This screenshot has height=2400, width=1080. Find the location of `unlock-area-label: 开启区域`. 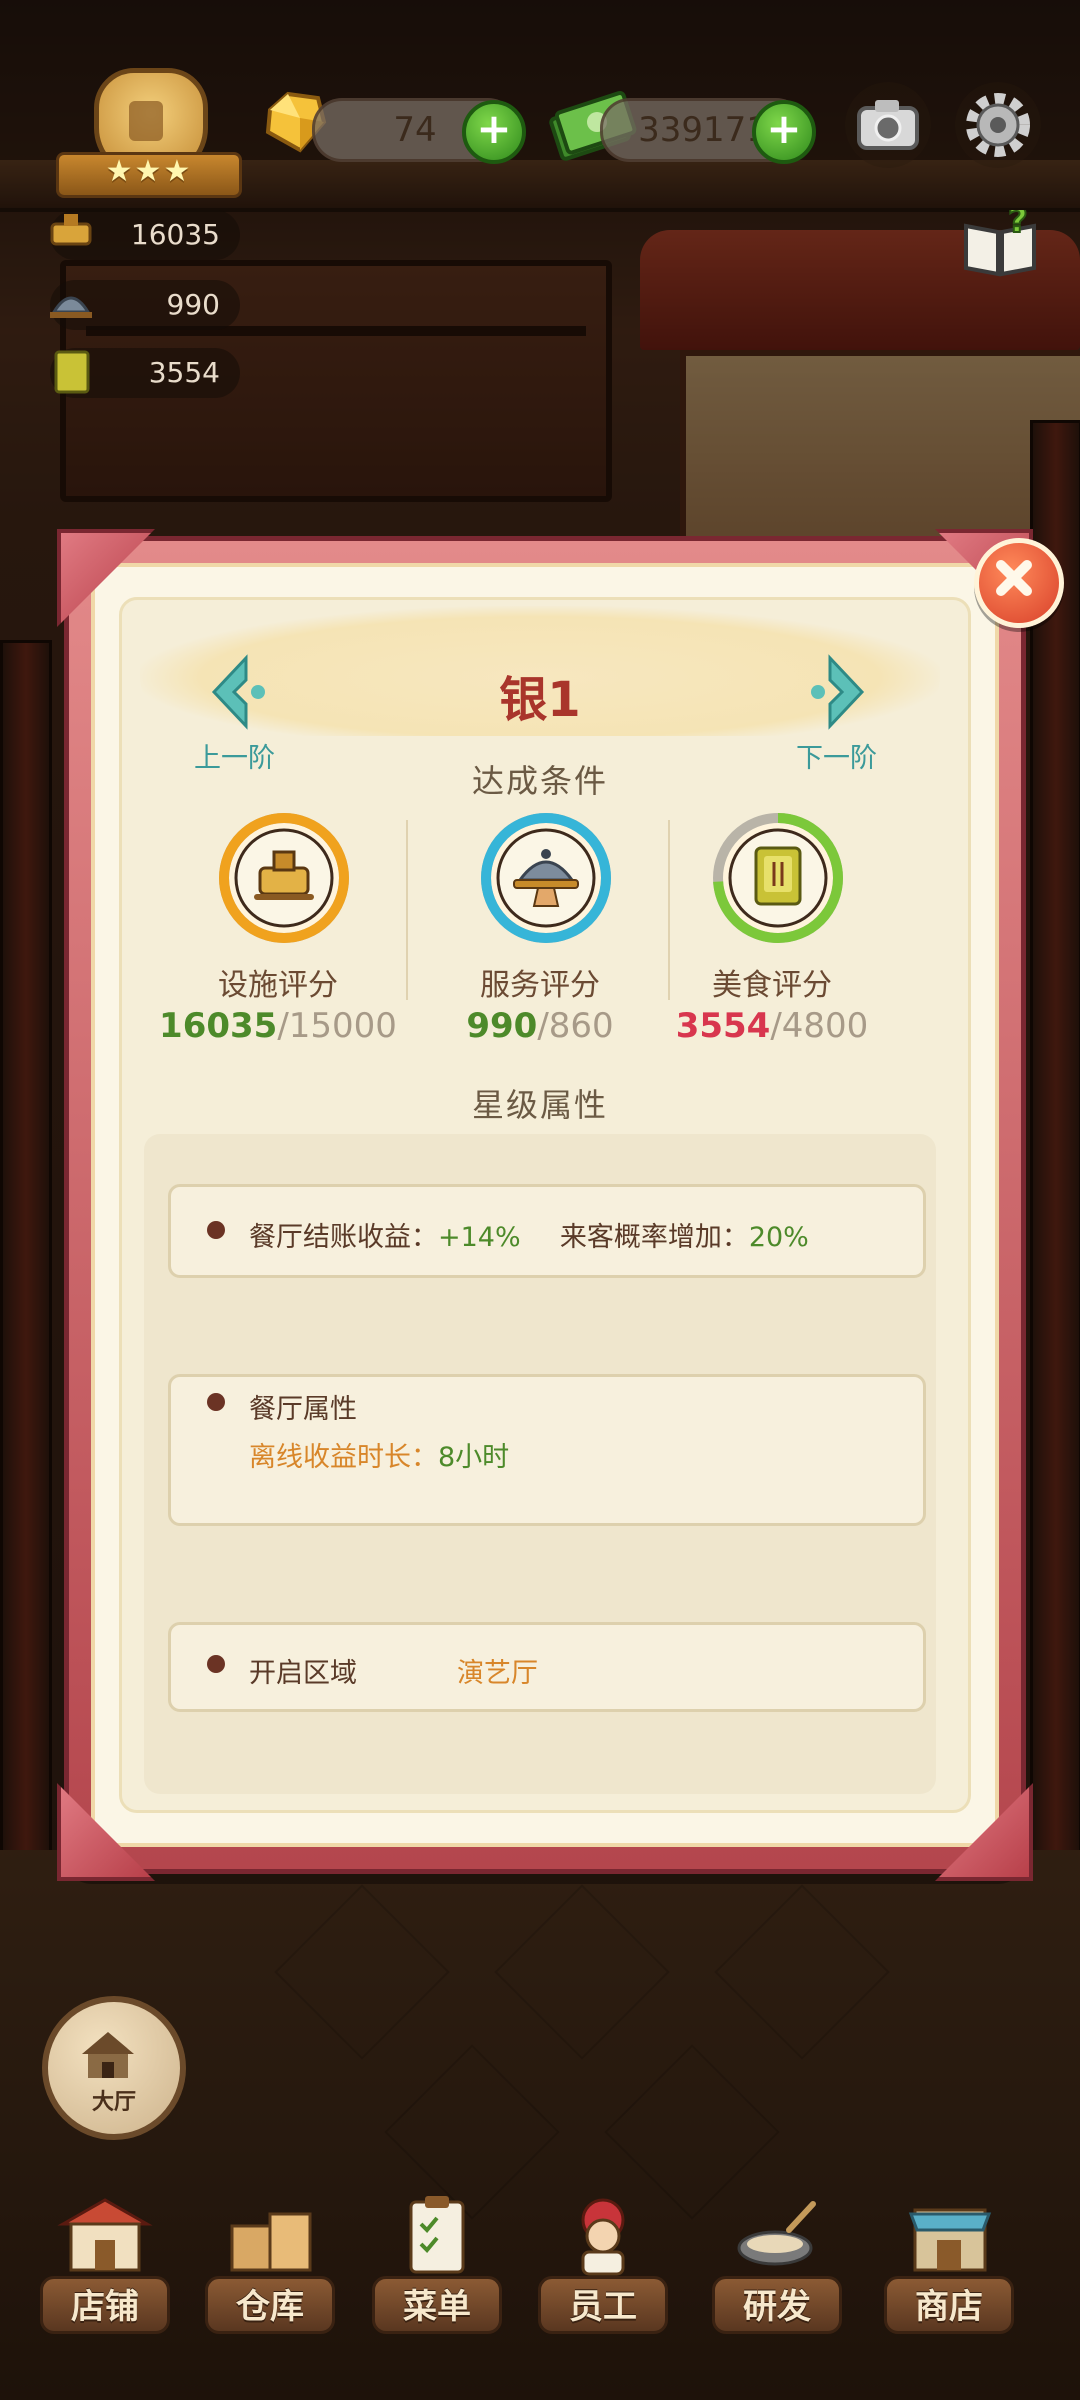

unlock-area-label: 开启区域 is located at coordinates (303, 1673).